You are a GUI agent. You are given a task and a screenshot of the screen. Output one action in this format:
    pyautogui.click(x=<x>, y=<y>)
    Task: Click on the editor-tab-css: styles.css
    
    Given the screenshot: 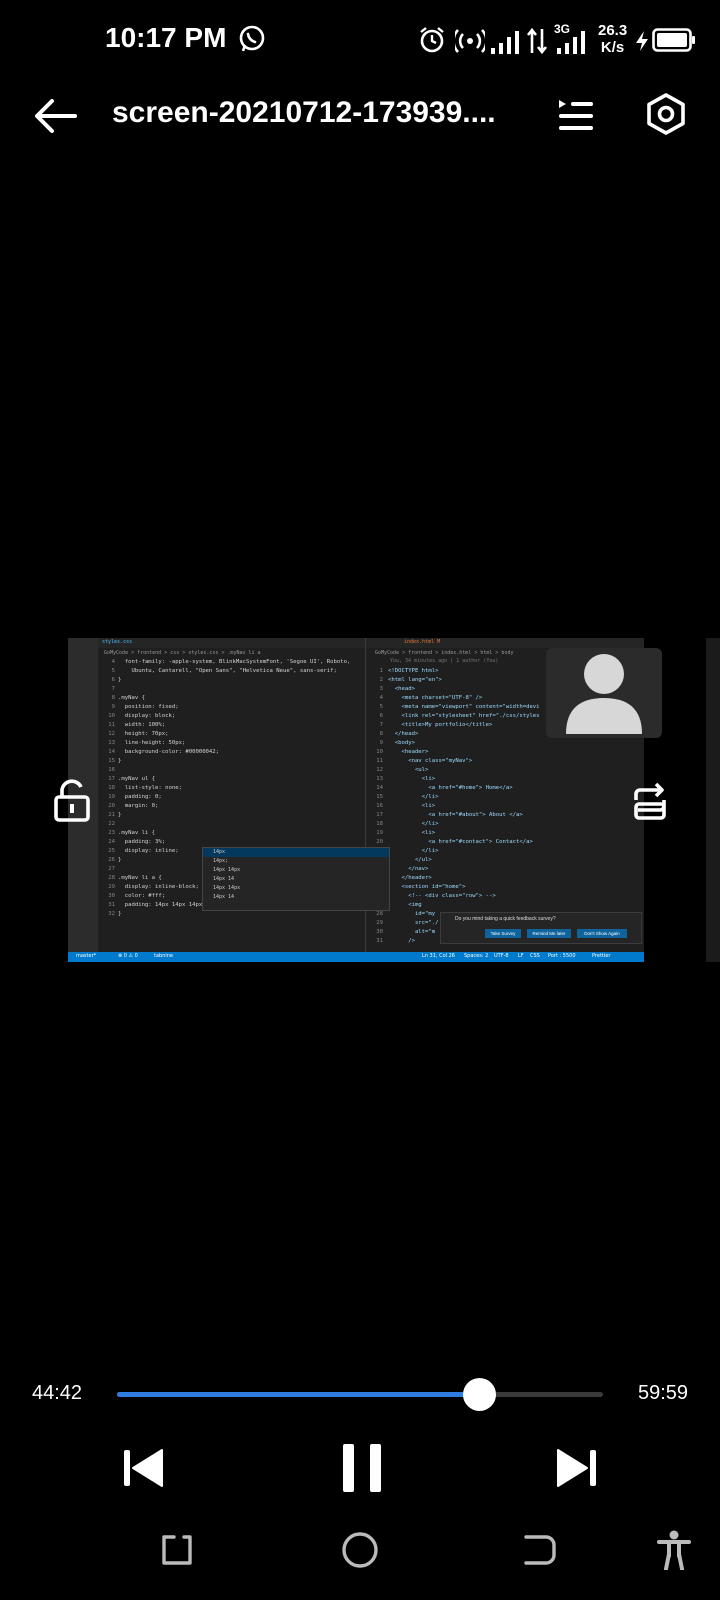 What is the action you would take?
    pyautogui.click(x=117, y=642)
    